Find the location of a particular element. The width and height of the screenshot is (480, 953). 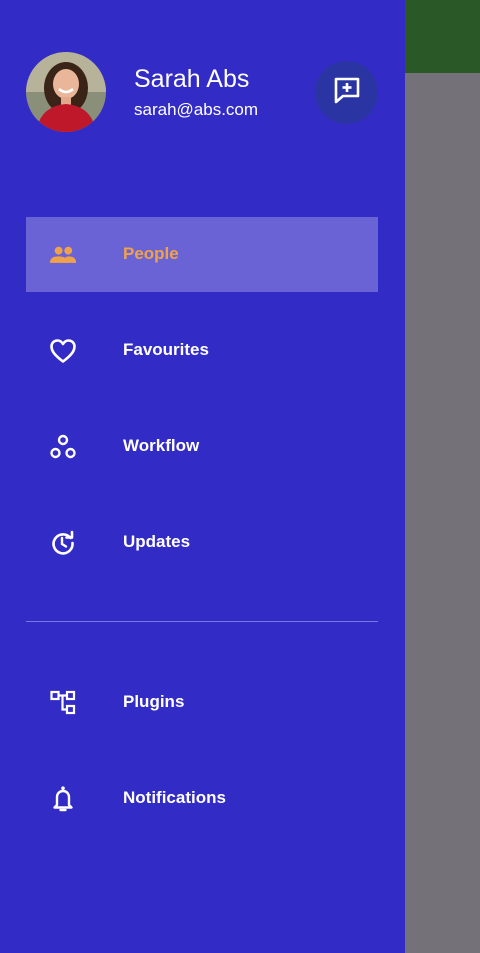

menu-label-favourites: Favourites is located at coordinates (166, 349).